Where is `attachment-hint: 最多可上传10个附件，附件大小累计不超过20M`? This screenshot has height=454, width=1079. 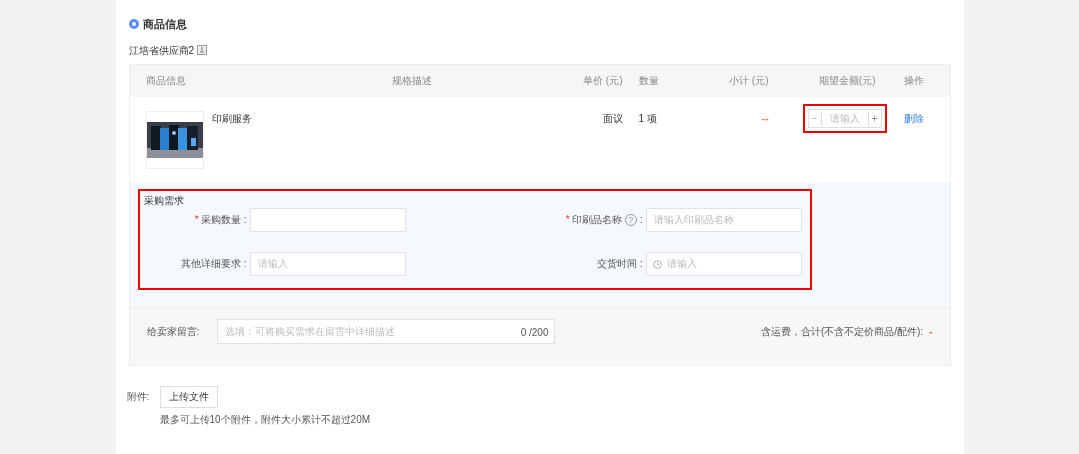 attachment-hint: 最多可上传10个附件，附件大小累计不超过20M is located at coordinates (265, 419).